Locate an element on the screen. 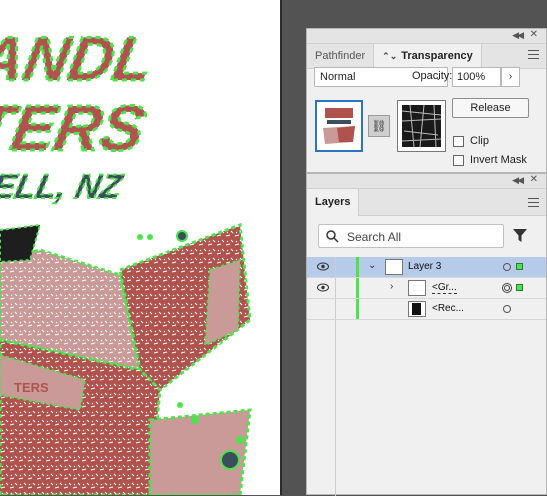 The width and height of the screenshot is (547, 496). mask-thumbnail-image is located at coordinates (421, 126).